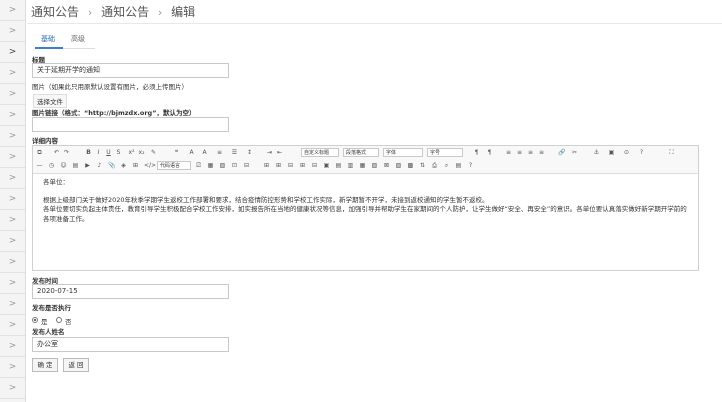  Describe the element at coordinates (671, 152) in the screenshot. I see `fullscreen-icon: ⛶` at that location.